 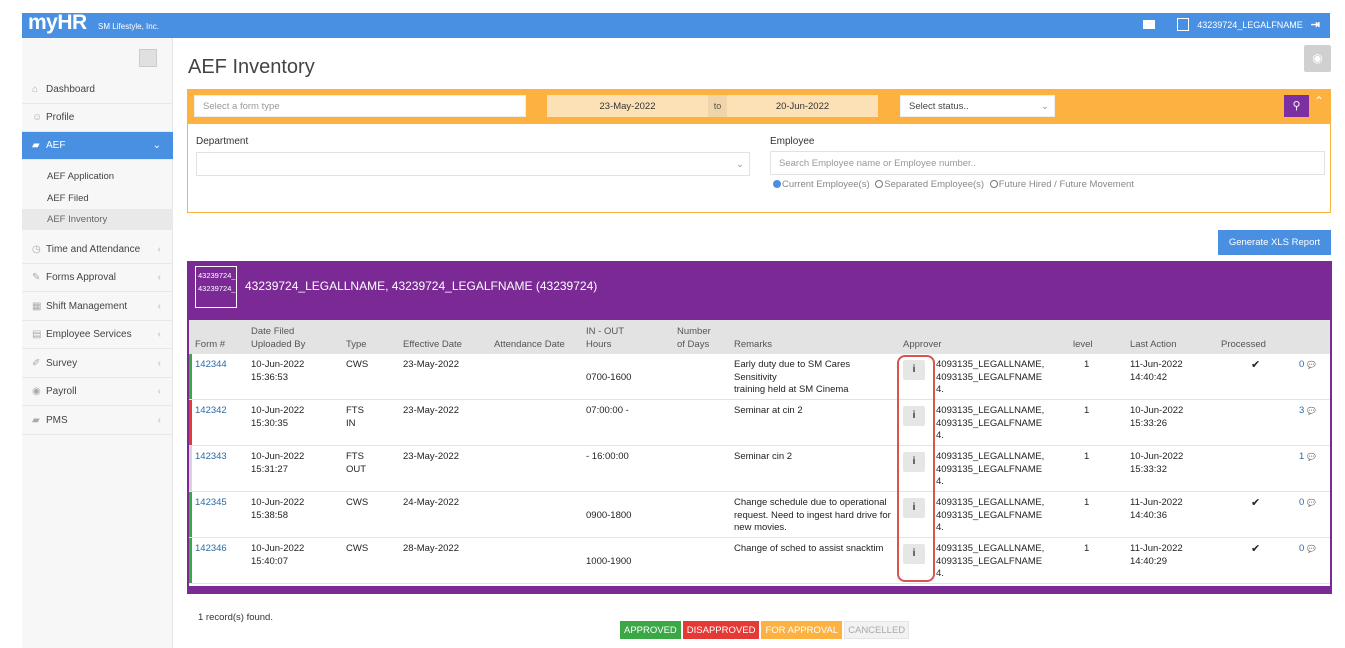 What do you see at coordinates (211, 365) in the screenshot?
I see `form-number-link: 142344` at bounding box center [211, 365].